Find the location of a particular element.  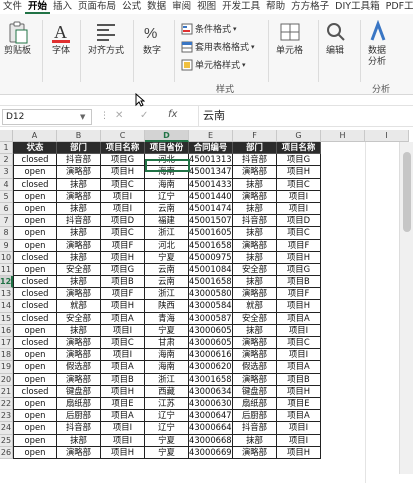

table-cell: 项目H is located at coordinates (299, 306).